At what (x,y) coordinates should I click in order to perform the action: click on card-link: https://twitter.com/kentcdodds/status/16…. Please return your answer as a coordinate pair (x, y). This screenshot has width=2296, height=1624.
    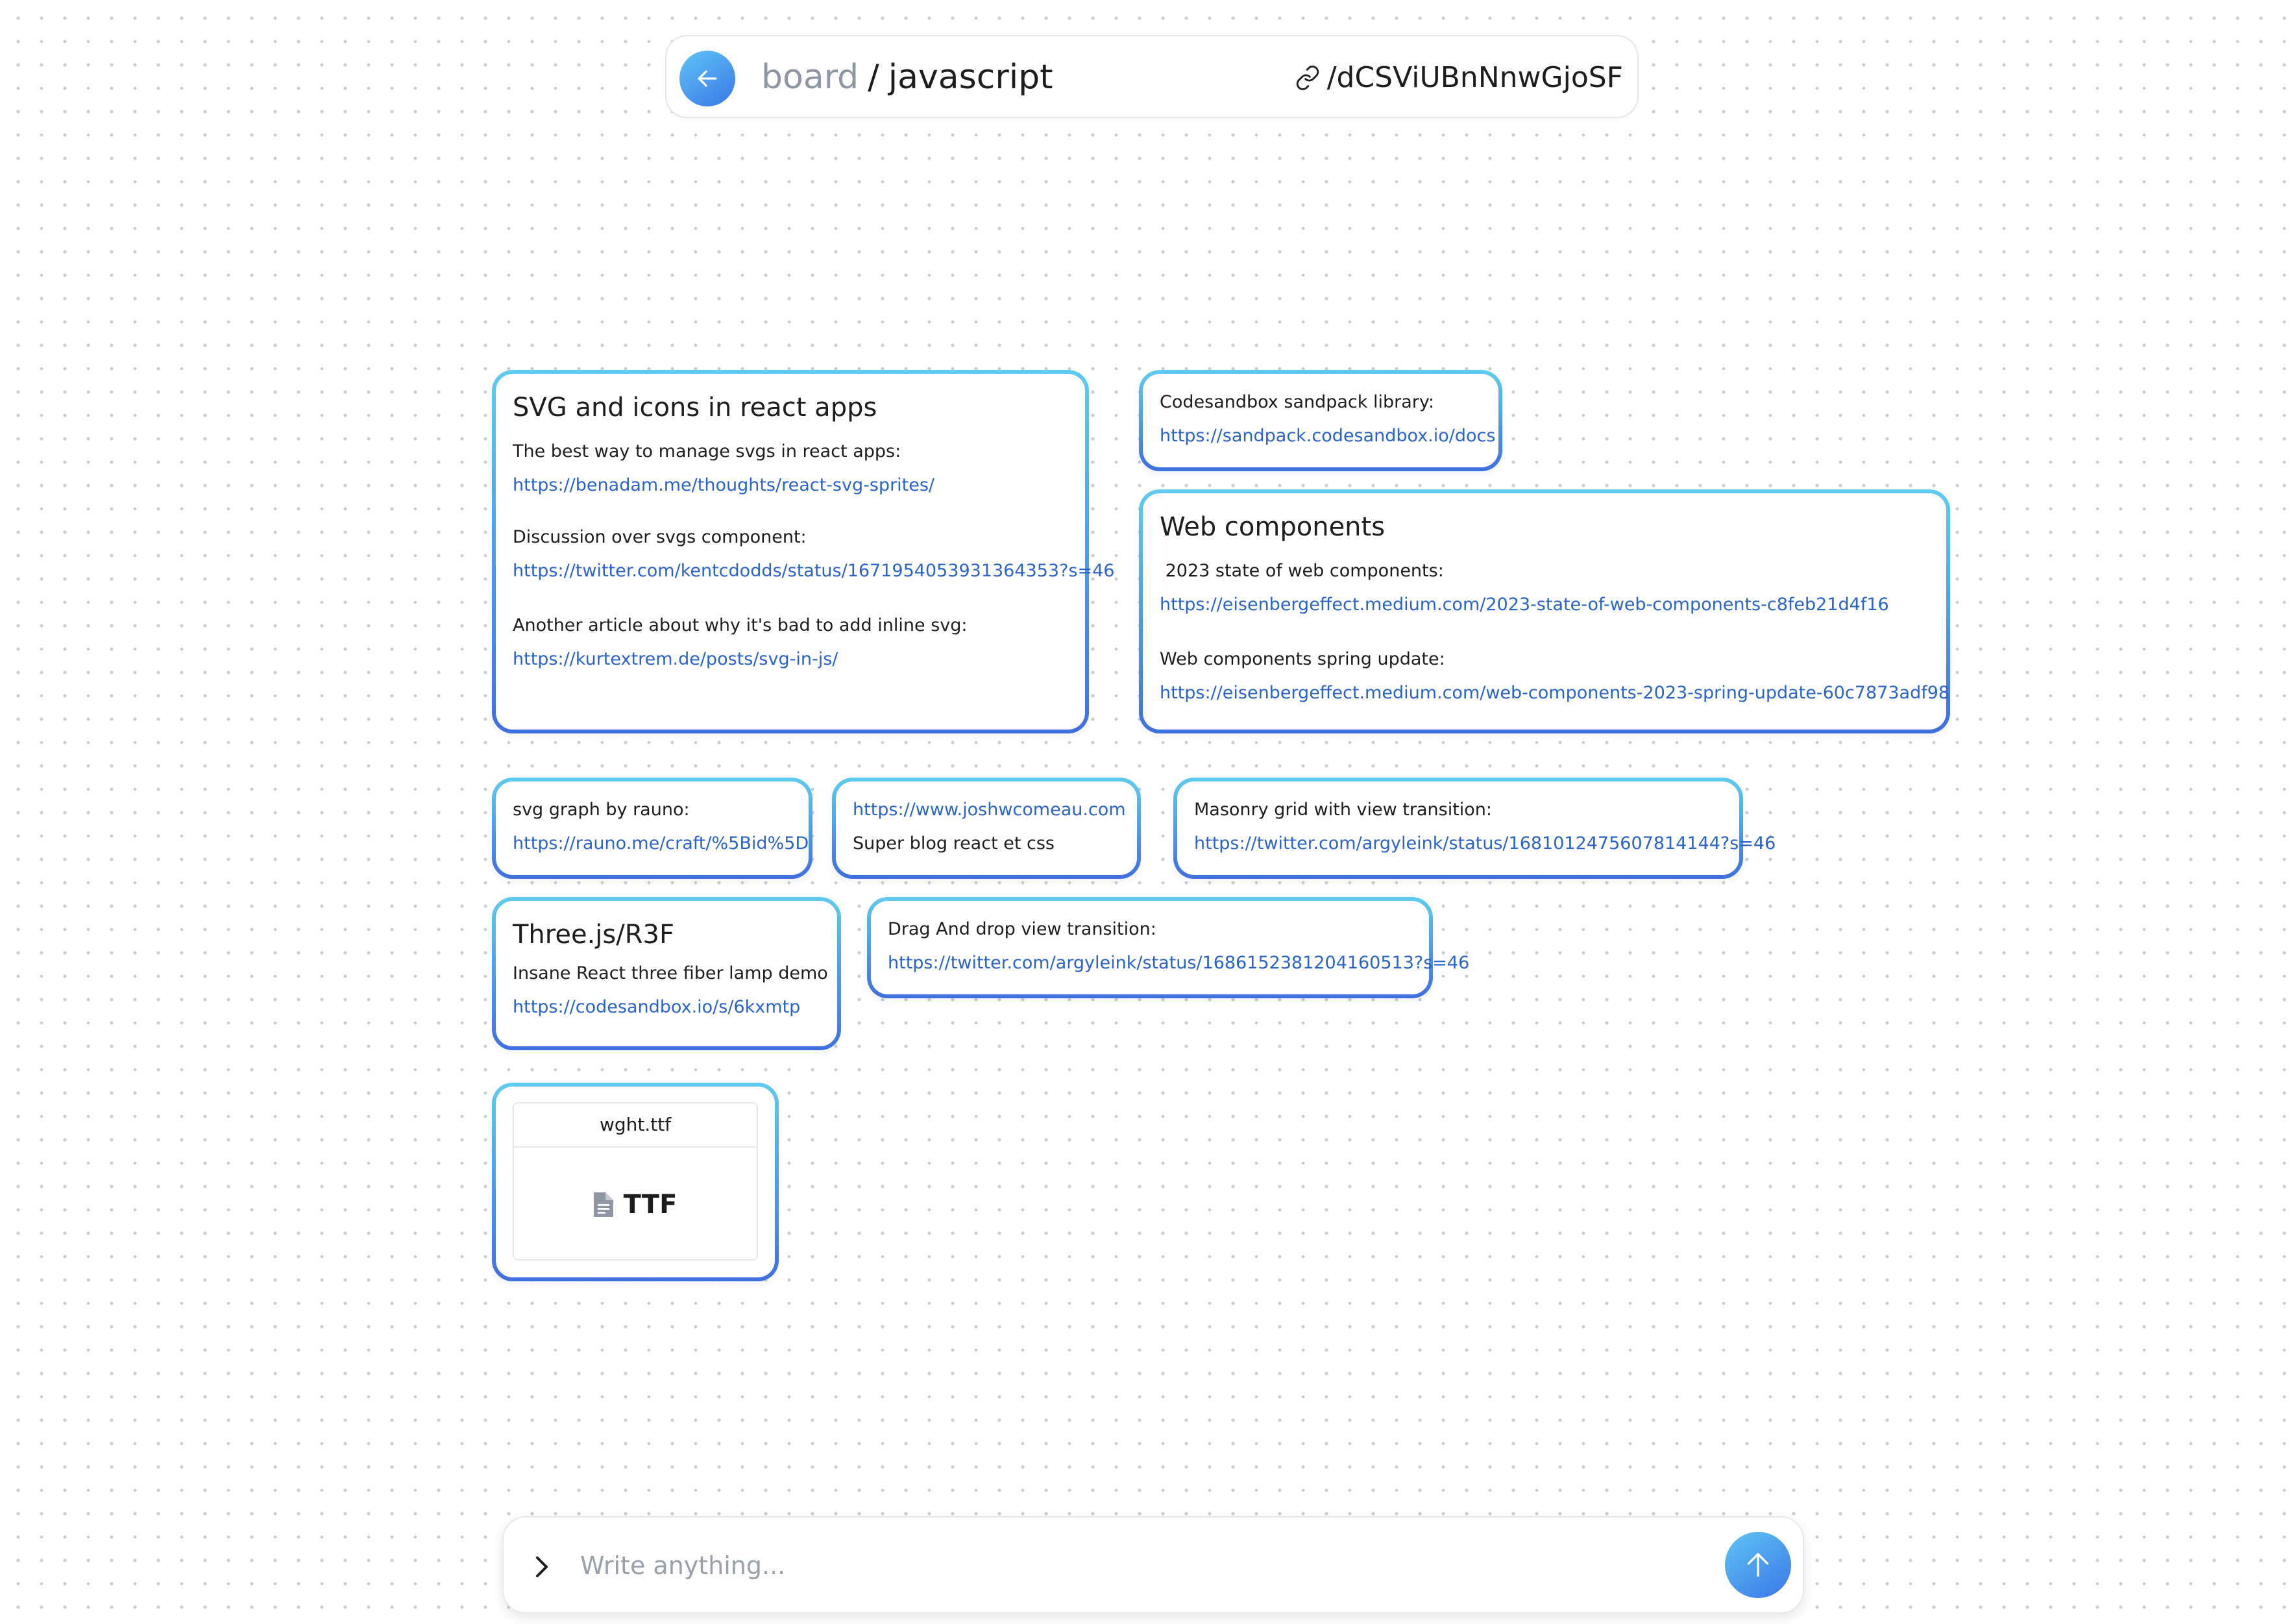
    Looking at the image, I should click on (813, 571).